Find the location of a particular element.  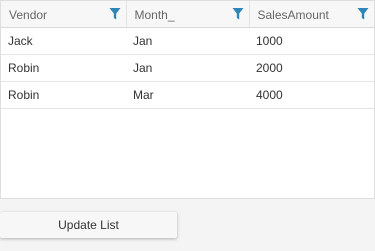

table-row: Robin Jan 2000 is located at coordinates (187, 68).